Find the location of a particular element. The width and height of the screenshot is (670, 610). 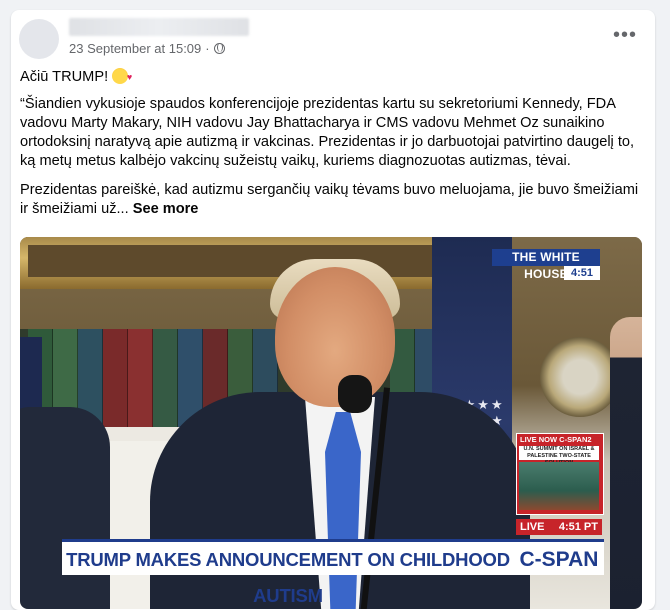

network-badge: THE WHITE HOUSE is located at coordinates (546, 265).